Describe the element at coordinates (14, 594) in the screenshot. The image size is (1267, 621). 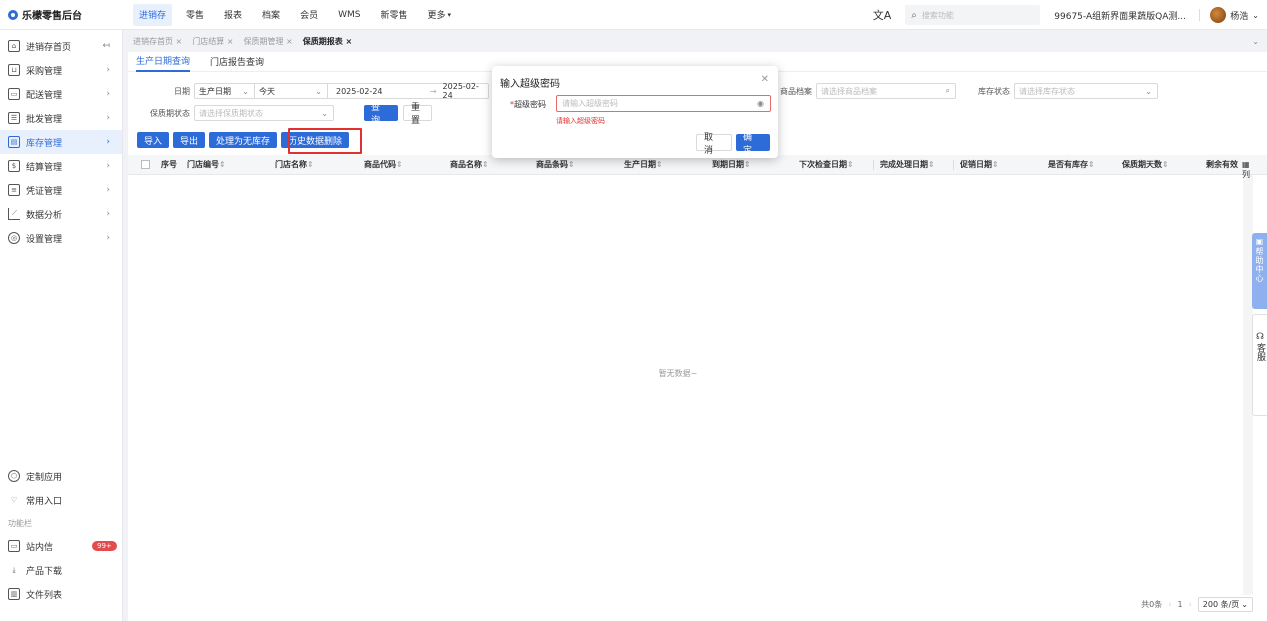
I see `file-list-icon: ▥` at that location.